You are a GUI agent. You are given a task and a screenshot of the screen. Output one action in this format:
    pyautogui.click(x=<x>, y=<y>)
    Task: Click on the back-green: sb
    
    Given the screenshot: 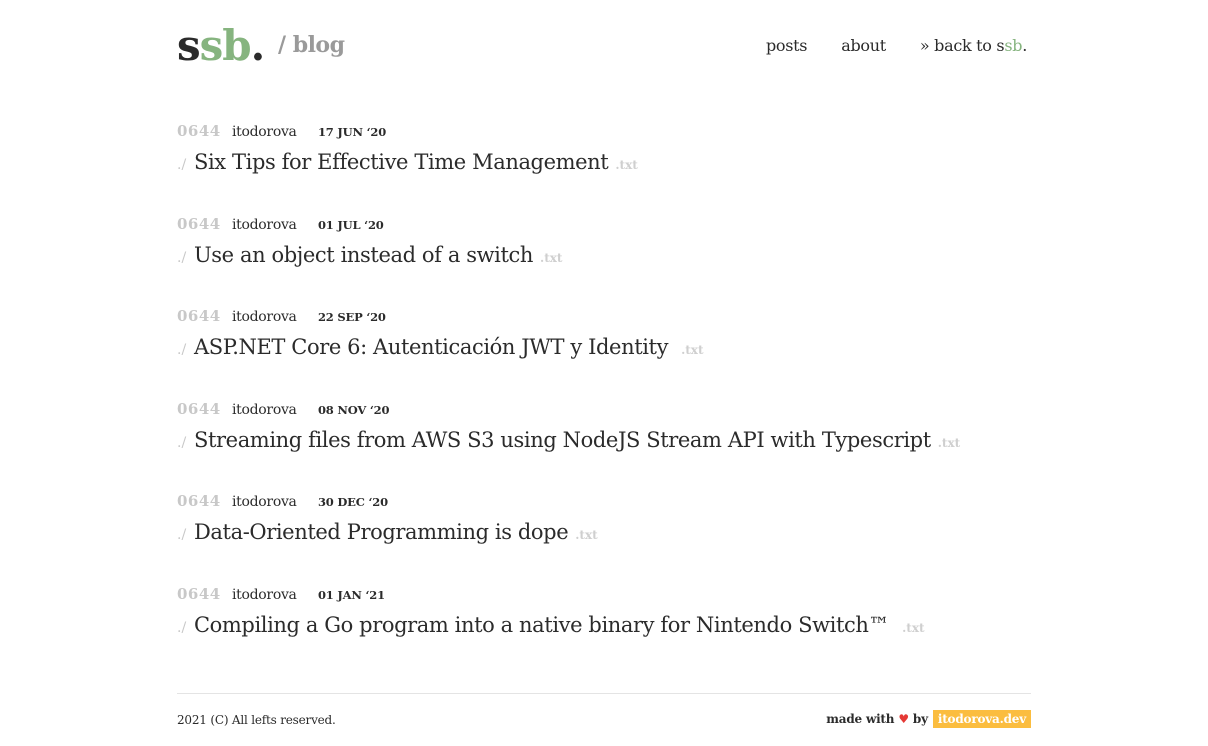 What is the action you would take?
    pyautogui.click(x=1013, y=45)
    